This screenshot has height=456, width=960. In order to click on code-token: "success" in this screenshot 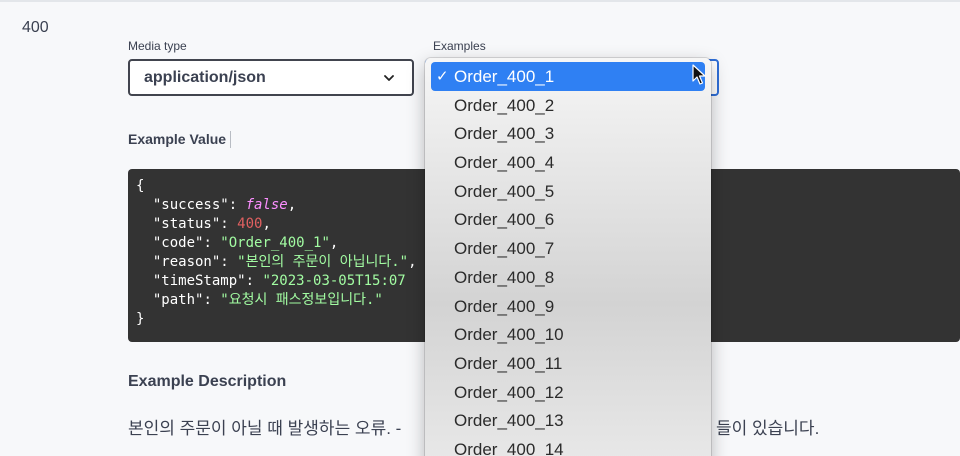, I will do `click(190, 205)`.